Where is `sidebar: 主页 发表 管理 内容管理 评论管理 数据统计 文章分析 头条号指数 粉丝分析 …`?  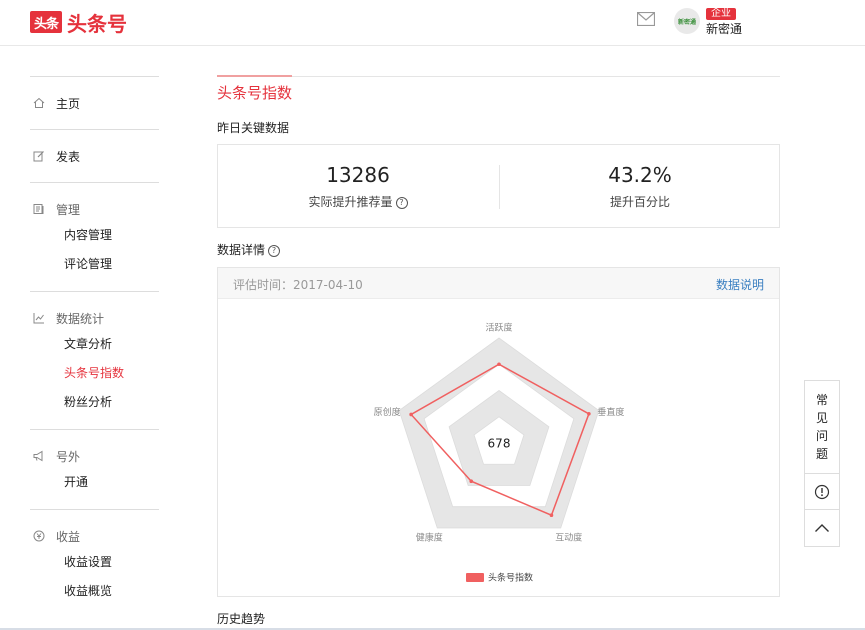 sidebar: 主页 发表 管理 内容管理 评论管理 数据统计 文章分析 头条号指数 粉丝分析 … is located at coordinates (94, 341).